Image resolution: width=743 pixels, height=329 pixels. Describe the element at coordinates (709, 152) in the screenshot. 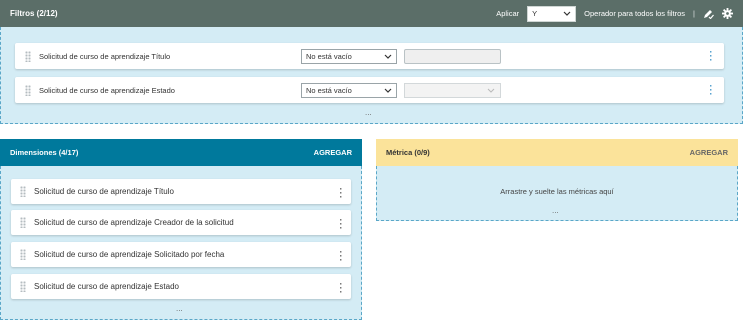

I see `add-metric-button: AGREGAR` at that location.